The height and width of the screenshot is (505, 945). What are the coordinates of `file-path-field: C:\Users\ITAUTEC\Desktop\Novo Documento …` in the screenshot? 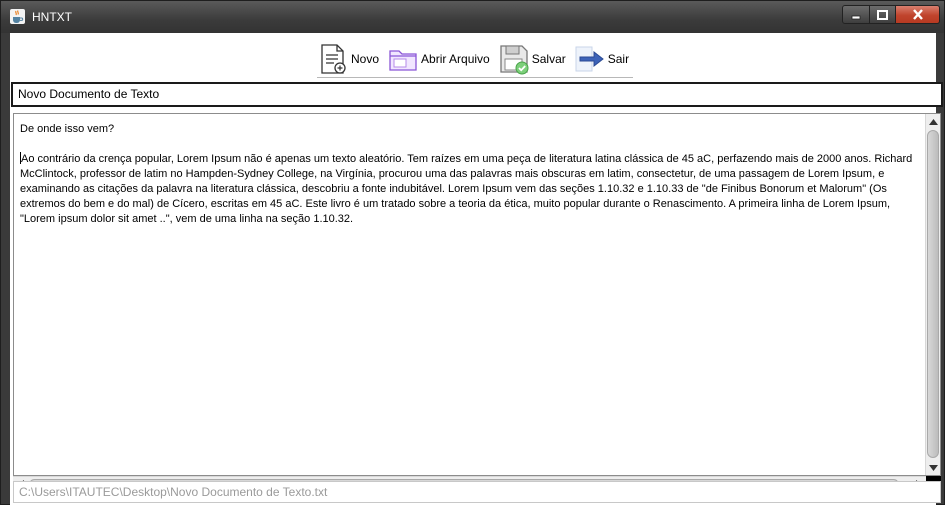 It's located at (477, 492).